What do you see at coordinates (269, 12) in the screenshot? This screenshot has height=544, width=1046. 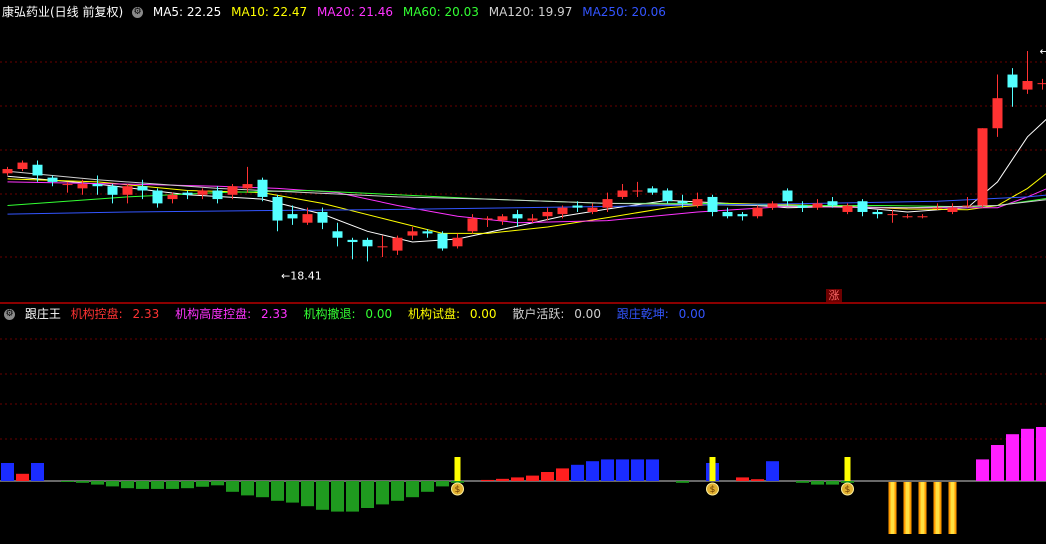 I see `ma10-label: MA10: 22.47` at bounding box center [269, 12].